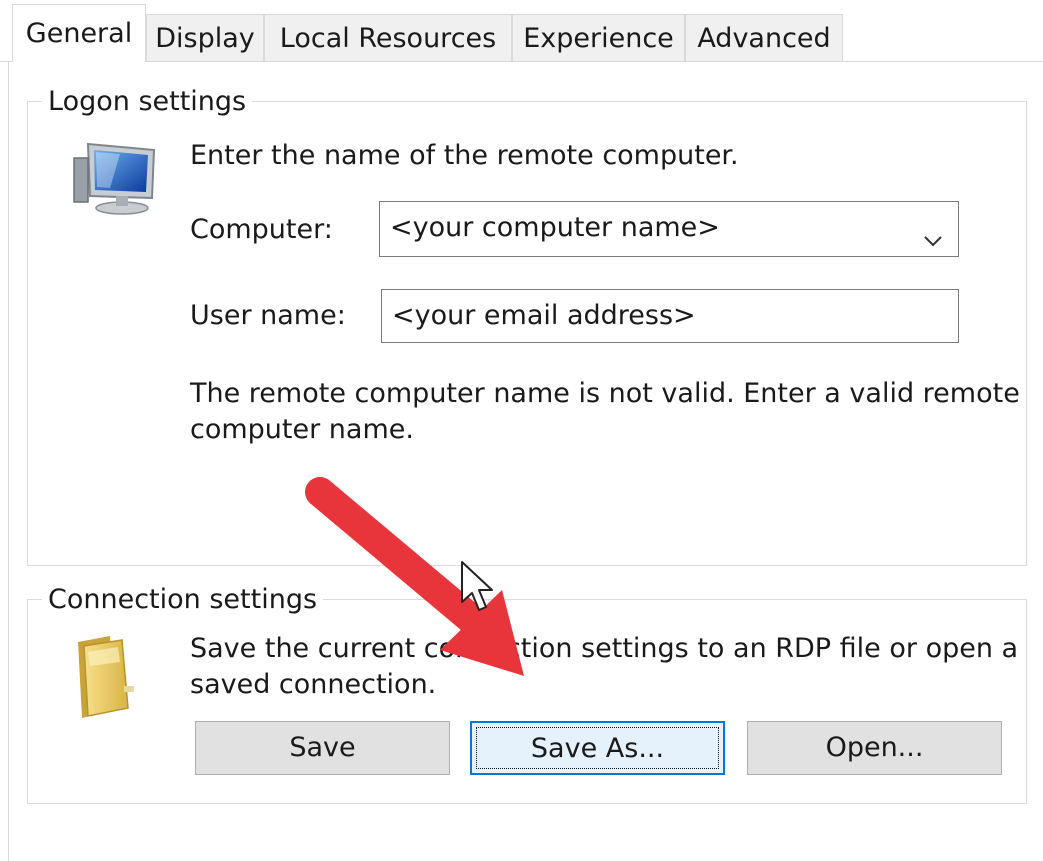 The height and width of the screenshot is (861, 1043). Describe the element at coordinates (933, 232) in the screenshot. I see `chevron-down-icon` at that location.